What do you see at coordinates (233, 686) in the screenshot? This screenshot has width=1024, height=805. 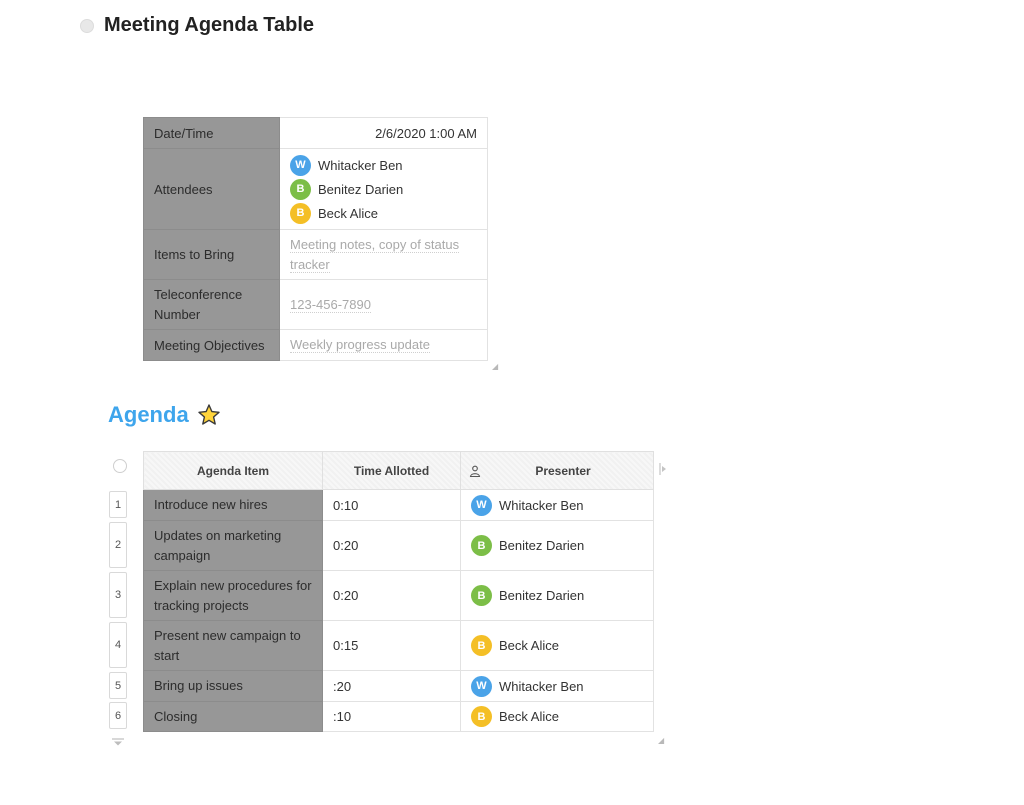 I see `agenda-item-cell: Bring up issues` at bounding box center [233, 686].